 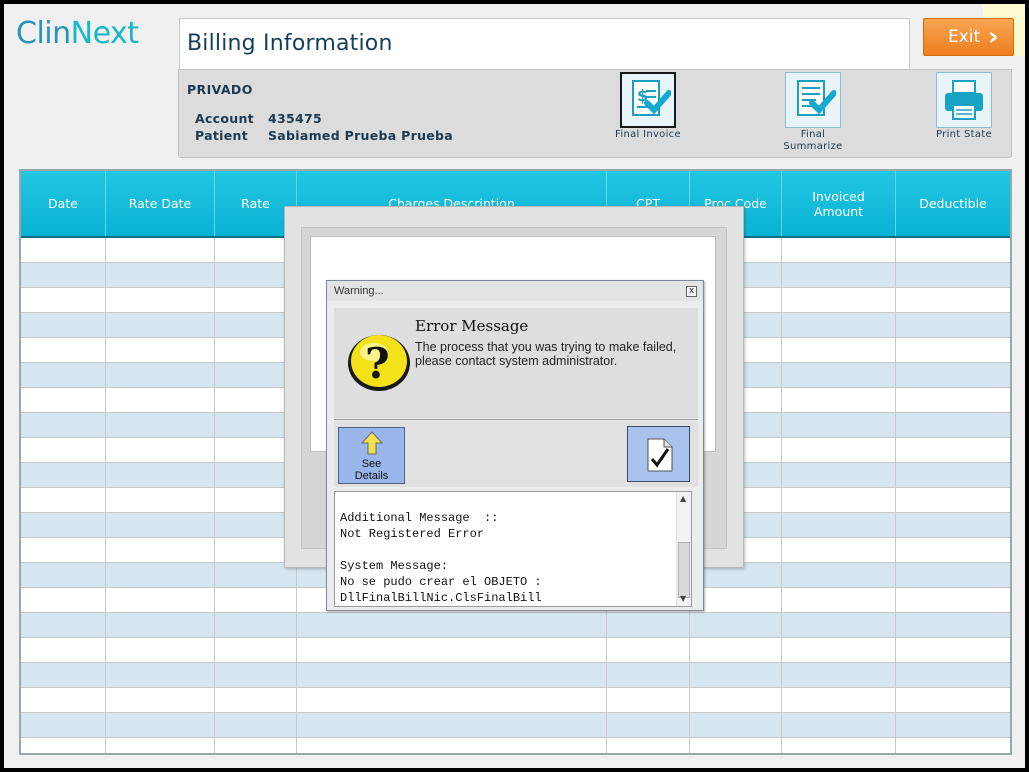 I want to click on invoice-check-icon: $, so click(x=648, y=100).